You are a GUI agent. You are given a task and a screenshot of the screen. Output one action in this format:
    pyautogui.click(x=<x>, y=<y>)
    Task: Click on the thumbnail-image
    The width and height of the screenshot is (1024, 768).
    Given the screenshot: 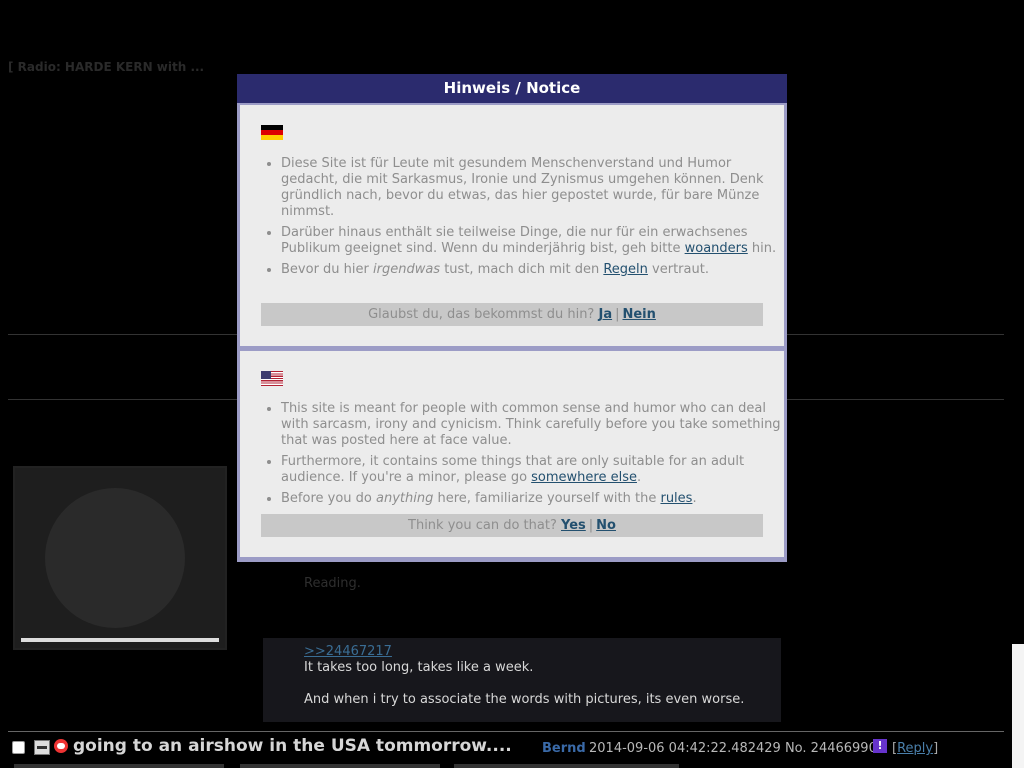 What is the action you would take?
    pyautogui.click(x=115, y=558)
    